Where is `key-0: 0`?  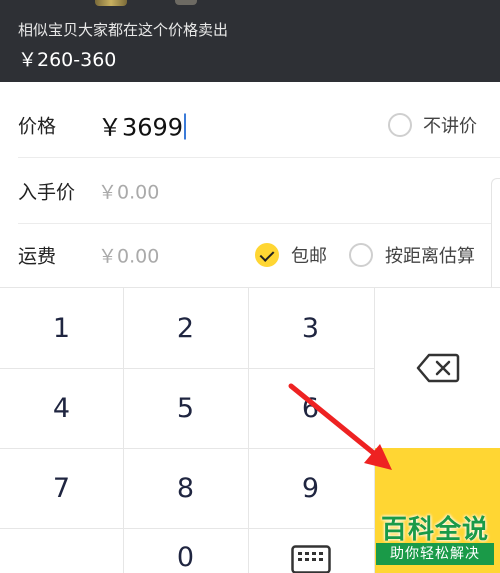 key-0: 0 is located at coordinates (185, 551).